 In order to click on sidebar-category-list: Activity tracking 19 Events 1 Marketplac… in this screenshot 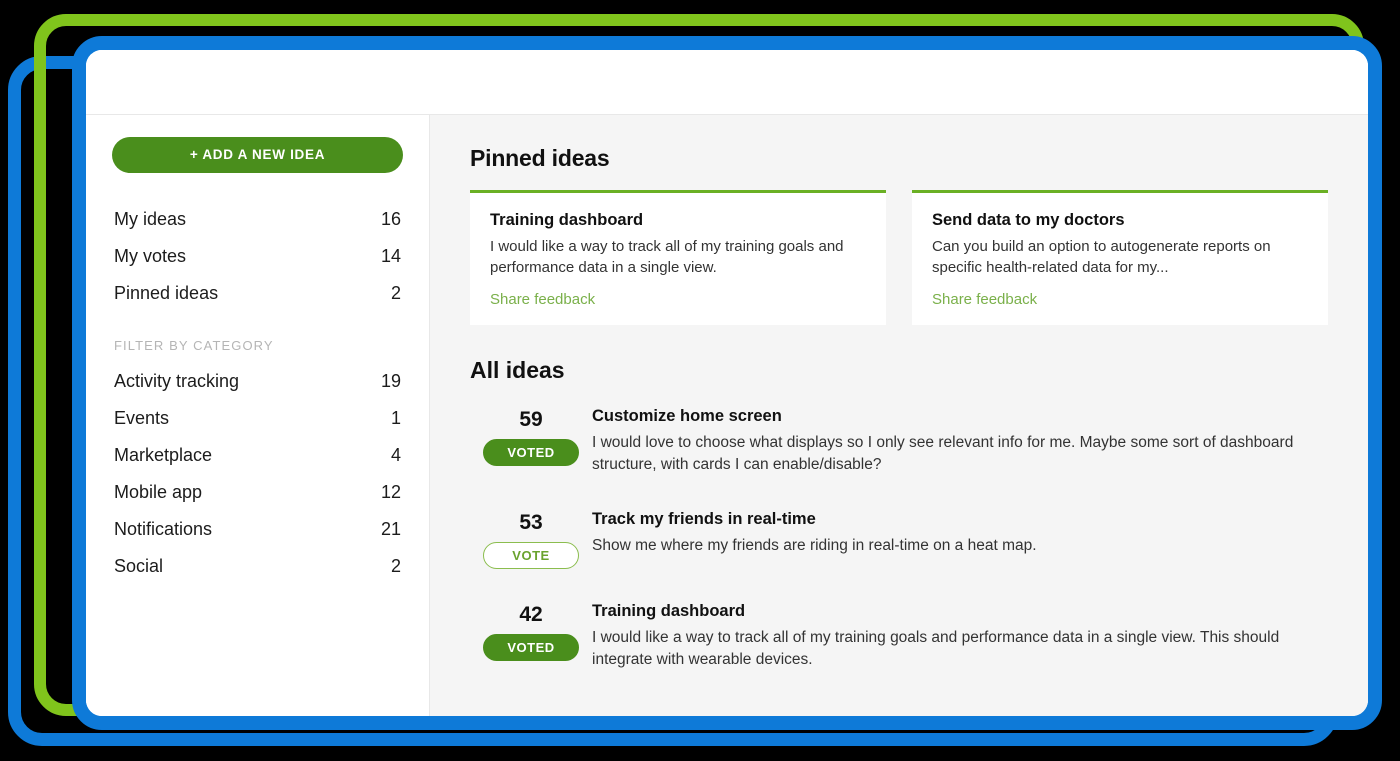, I will do `click(257, 474)`.